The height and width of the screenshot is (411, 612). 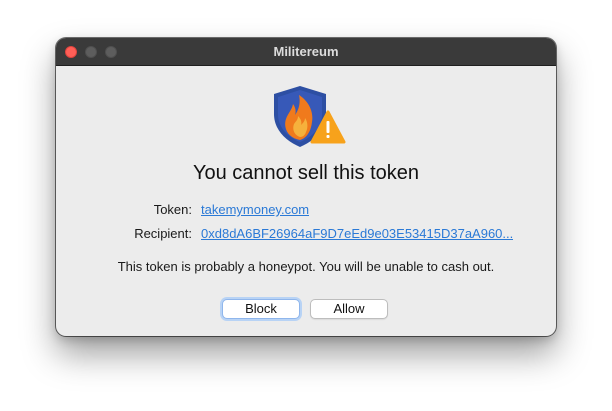 I want to click on token-label: Token:, so click(x=172, y=209).